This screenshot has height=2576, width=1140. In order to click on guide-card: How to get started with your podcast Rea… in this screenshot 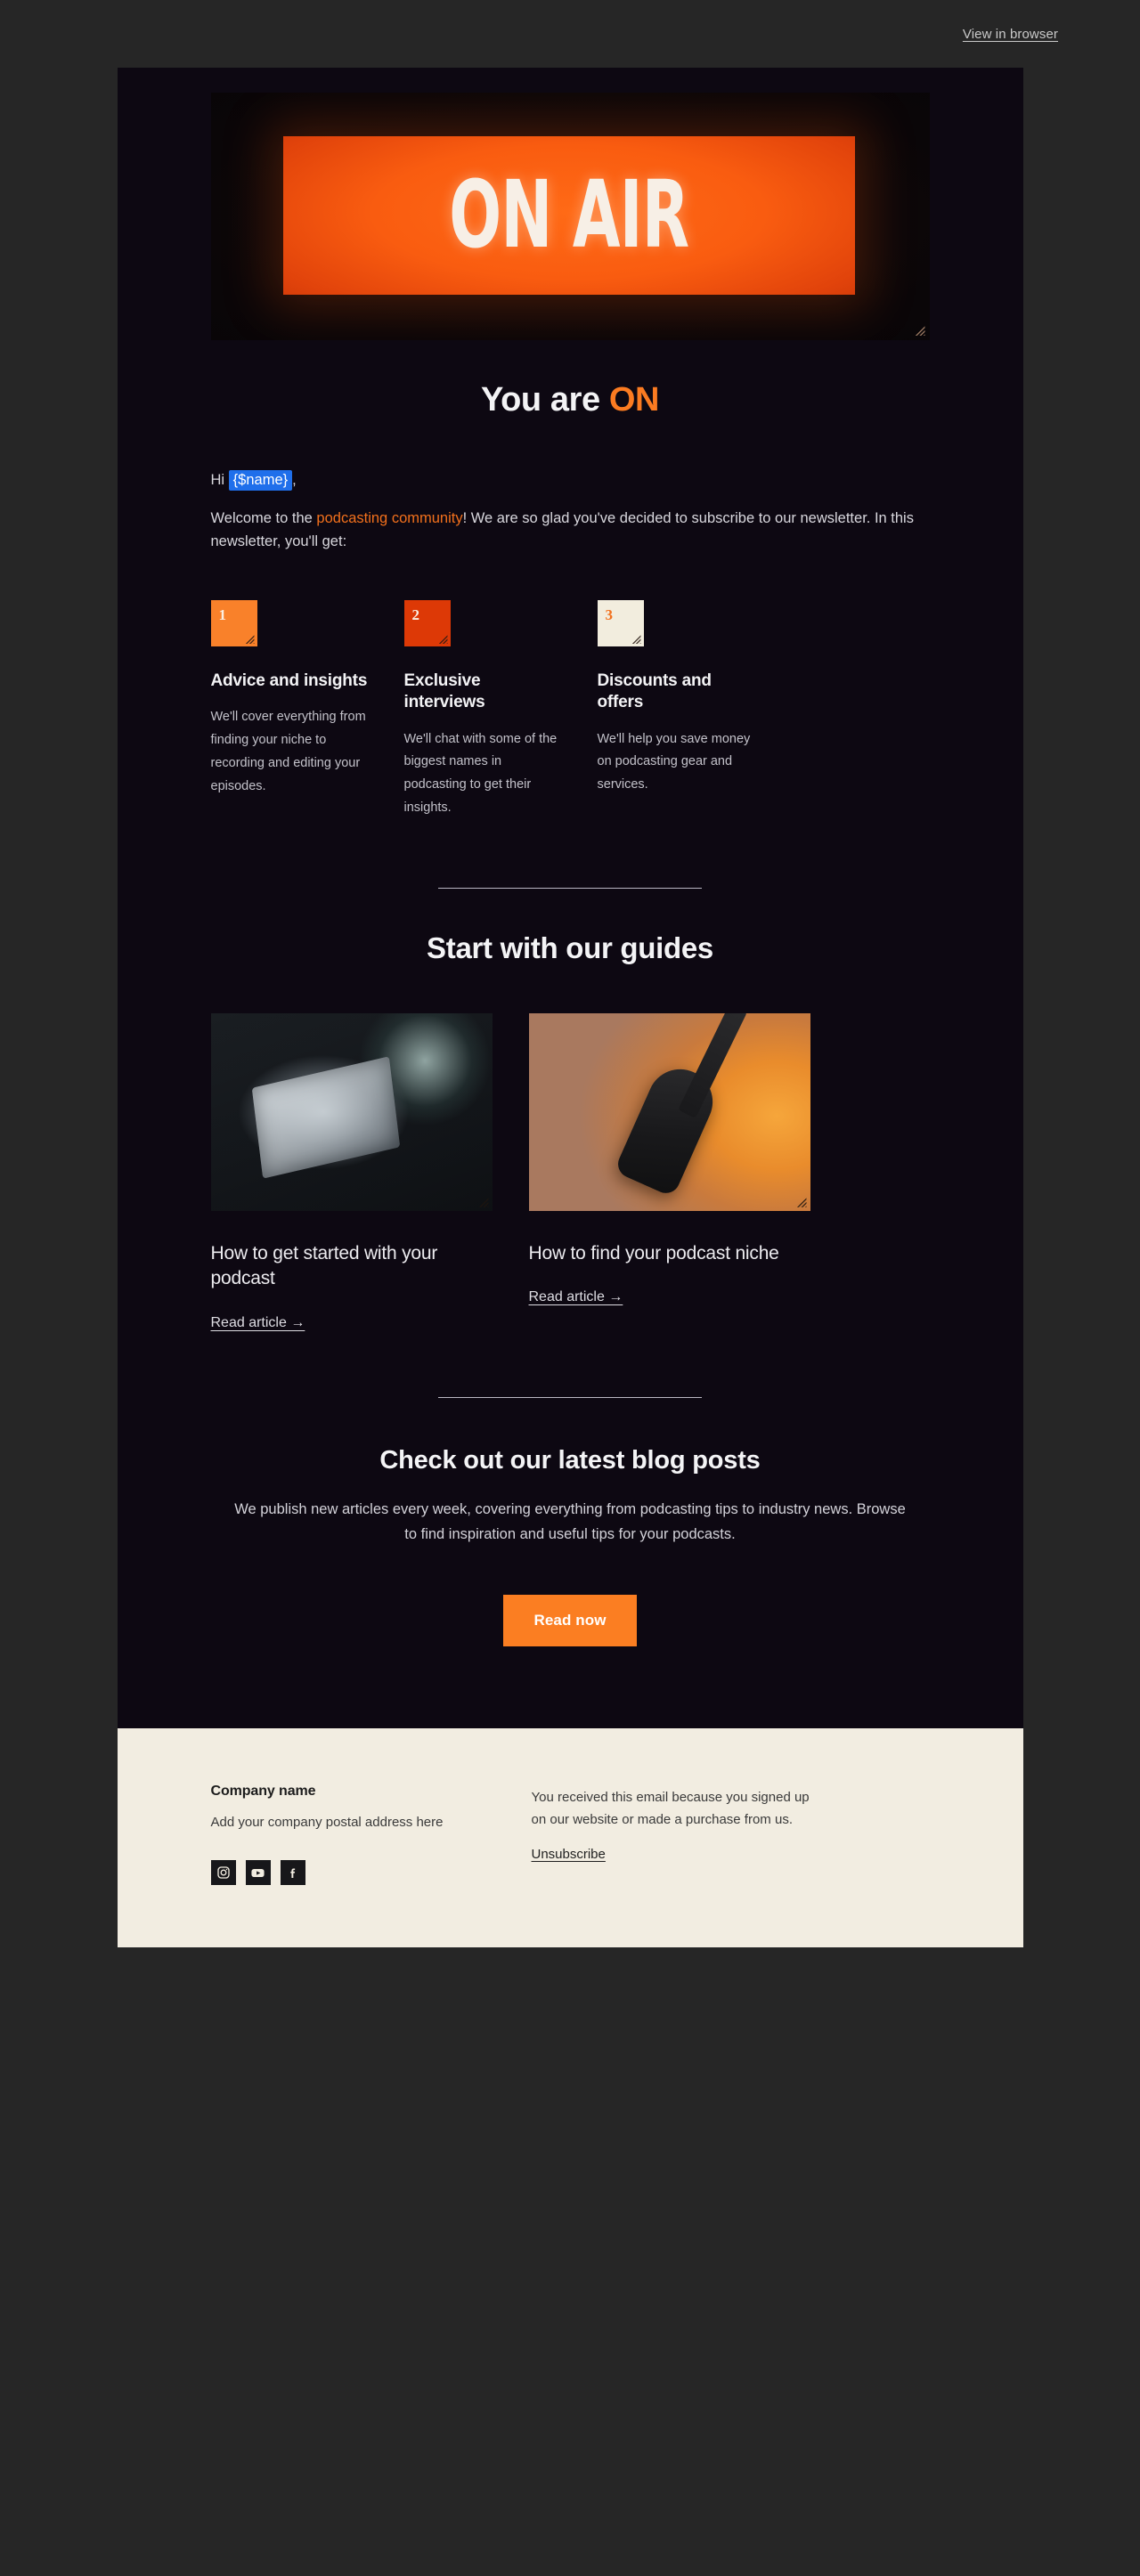, I will do `click(351, 1171)`.